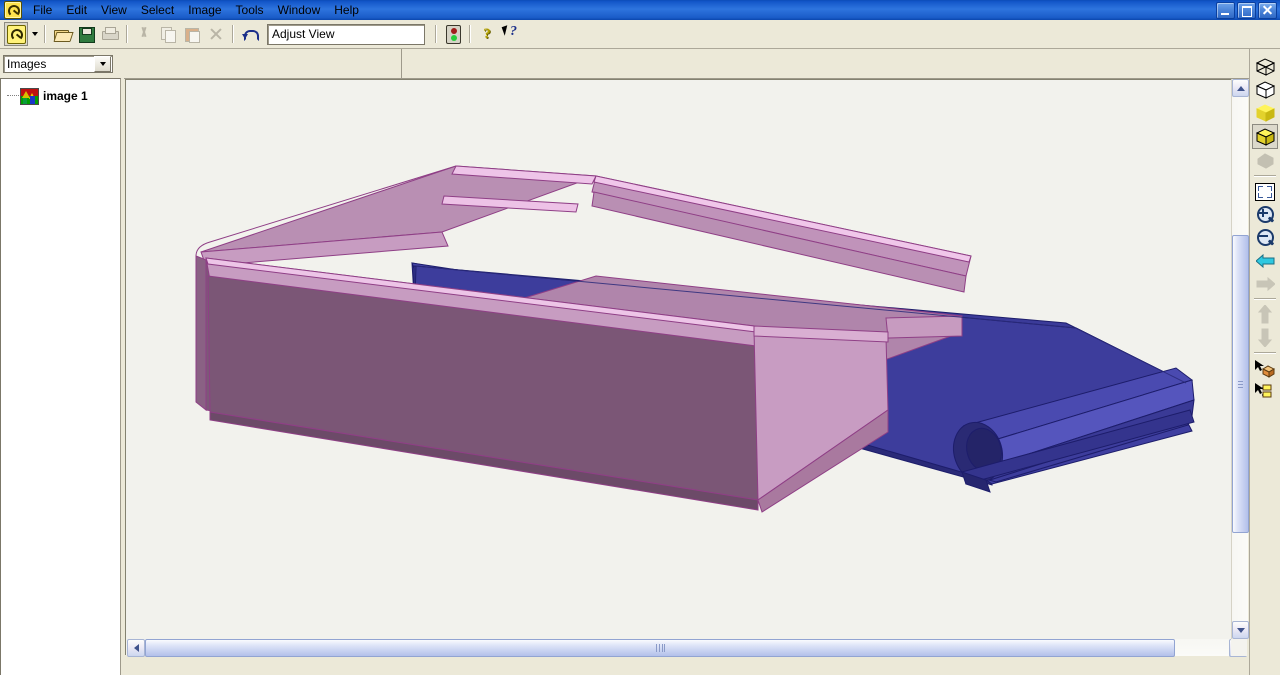 This screenshot has height=675, width=1280. I want to click on question-mark-icon: ?, so click(487, 34).